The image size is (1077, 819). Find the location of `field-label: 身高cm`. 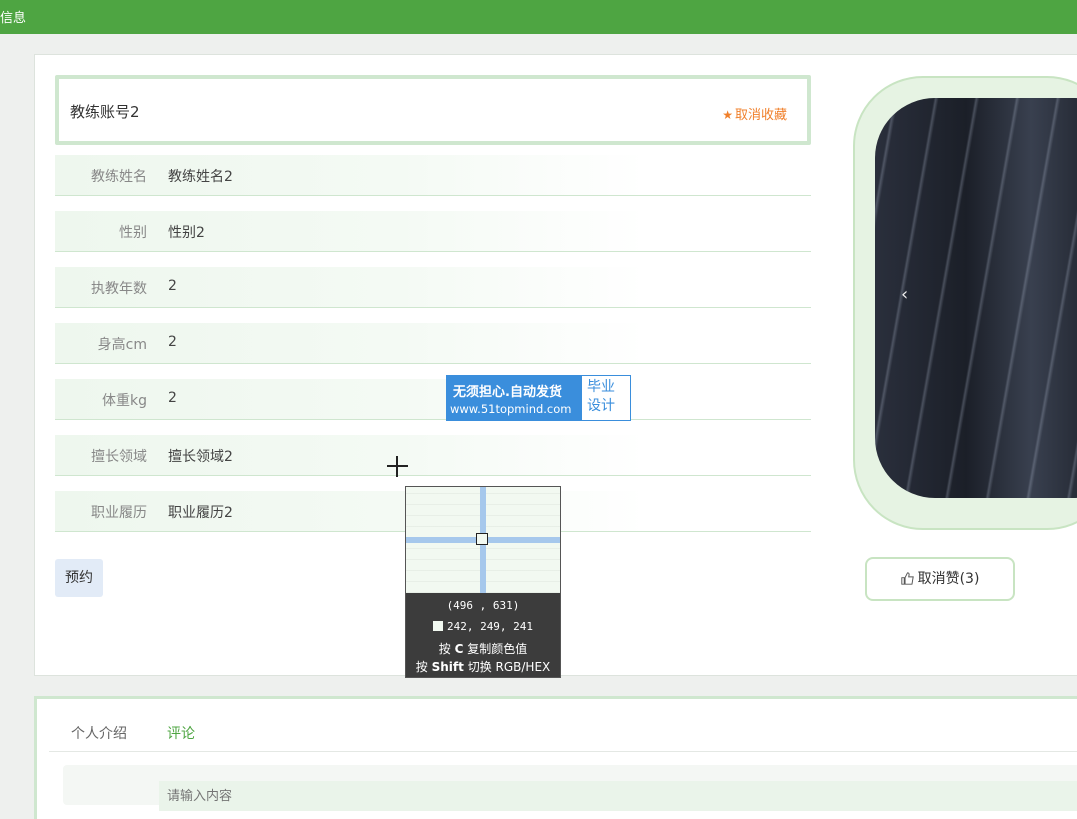

field-label: 身高cm is located at coordinates (122, 345).